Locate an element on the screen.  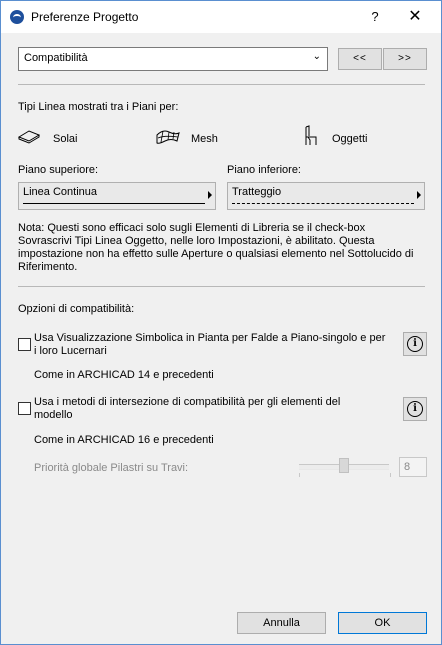
linetypes-heading: Tipi Linea mostrati tra i Piani per: is located at coordinates (98, 107).